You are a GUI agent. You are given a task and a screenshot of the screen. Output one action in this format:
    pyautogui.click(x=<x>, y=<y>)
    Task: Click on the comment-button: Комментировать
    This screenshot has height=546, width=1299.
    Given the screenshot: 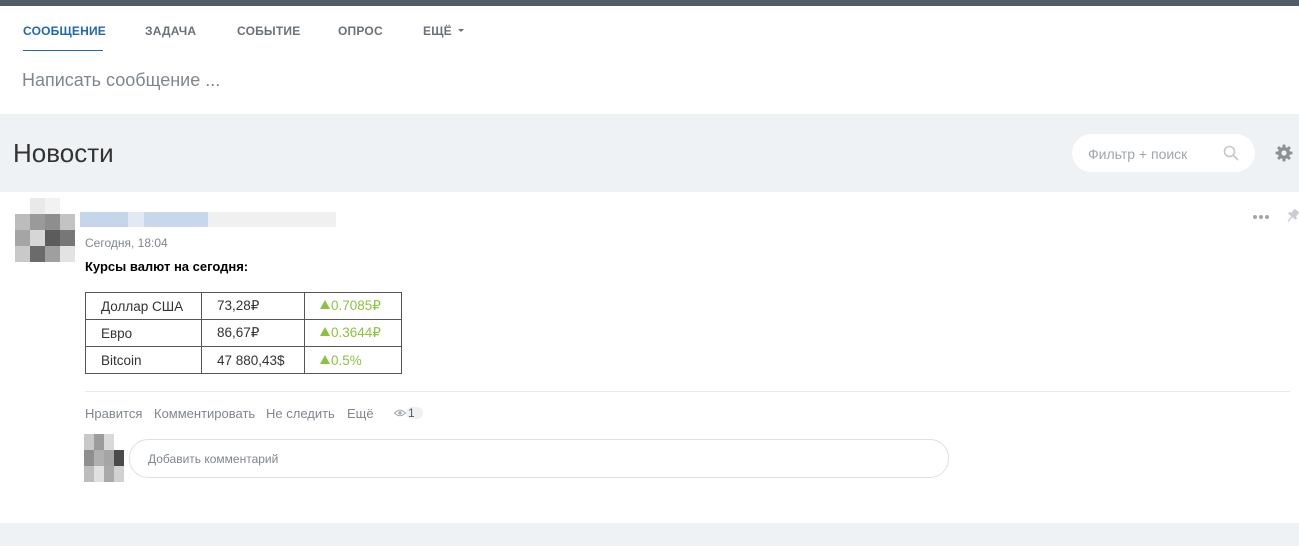 What is the action you would take?
    pyautogui.click(x=204, y=413)
    